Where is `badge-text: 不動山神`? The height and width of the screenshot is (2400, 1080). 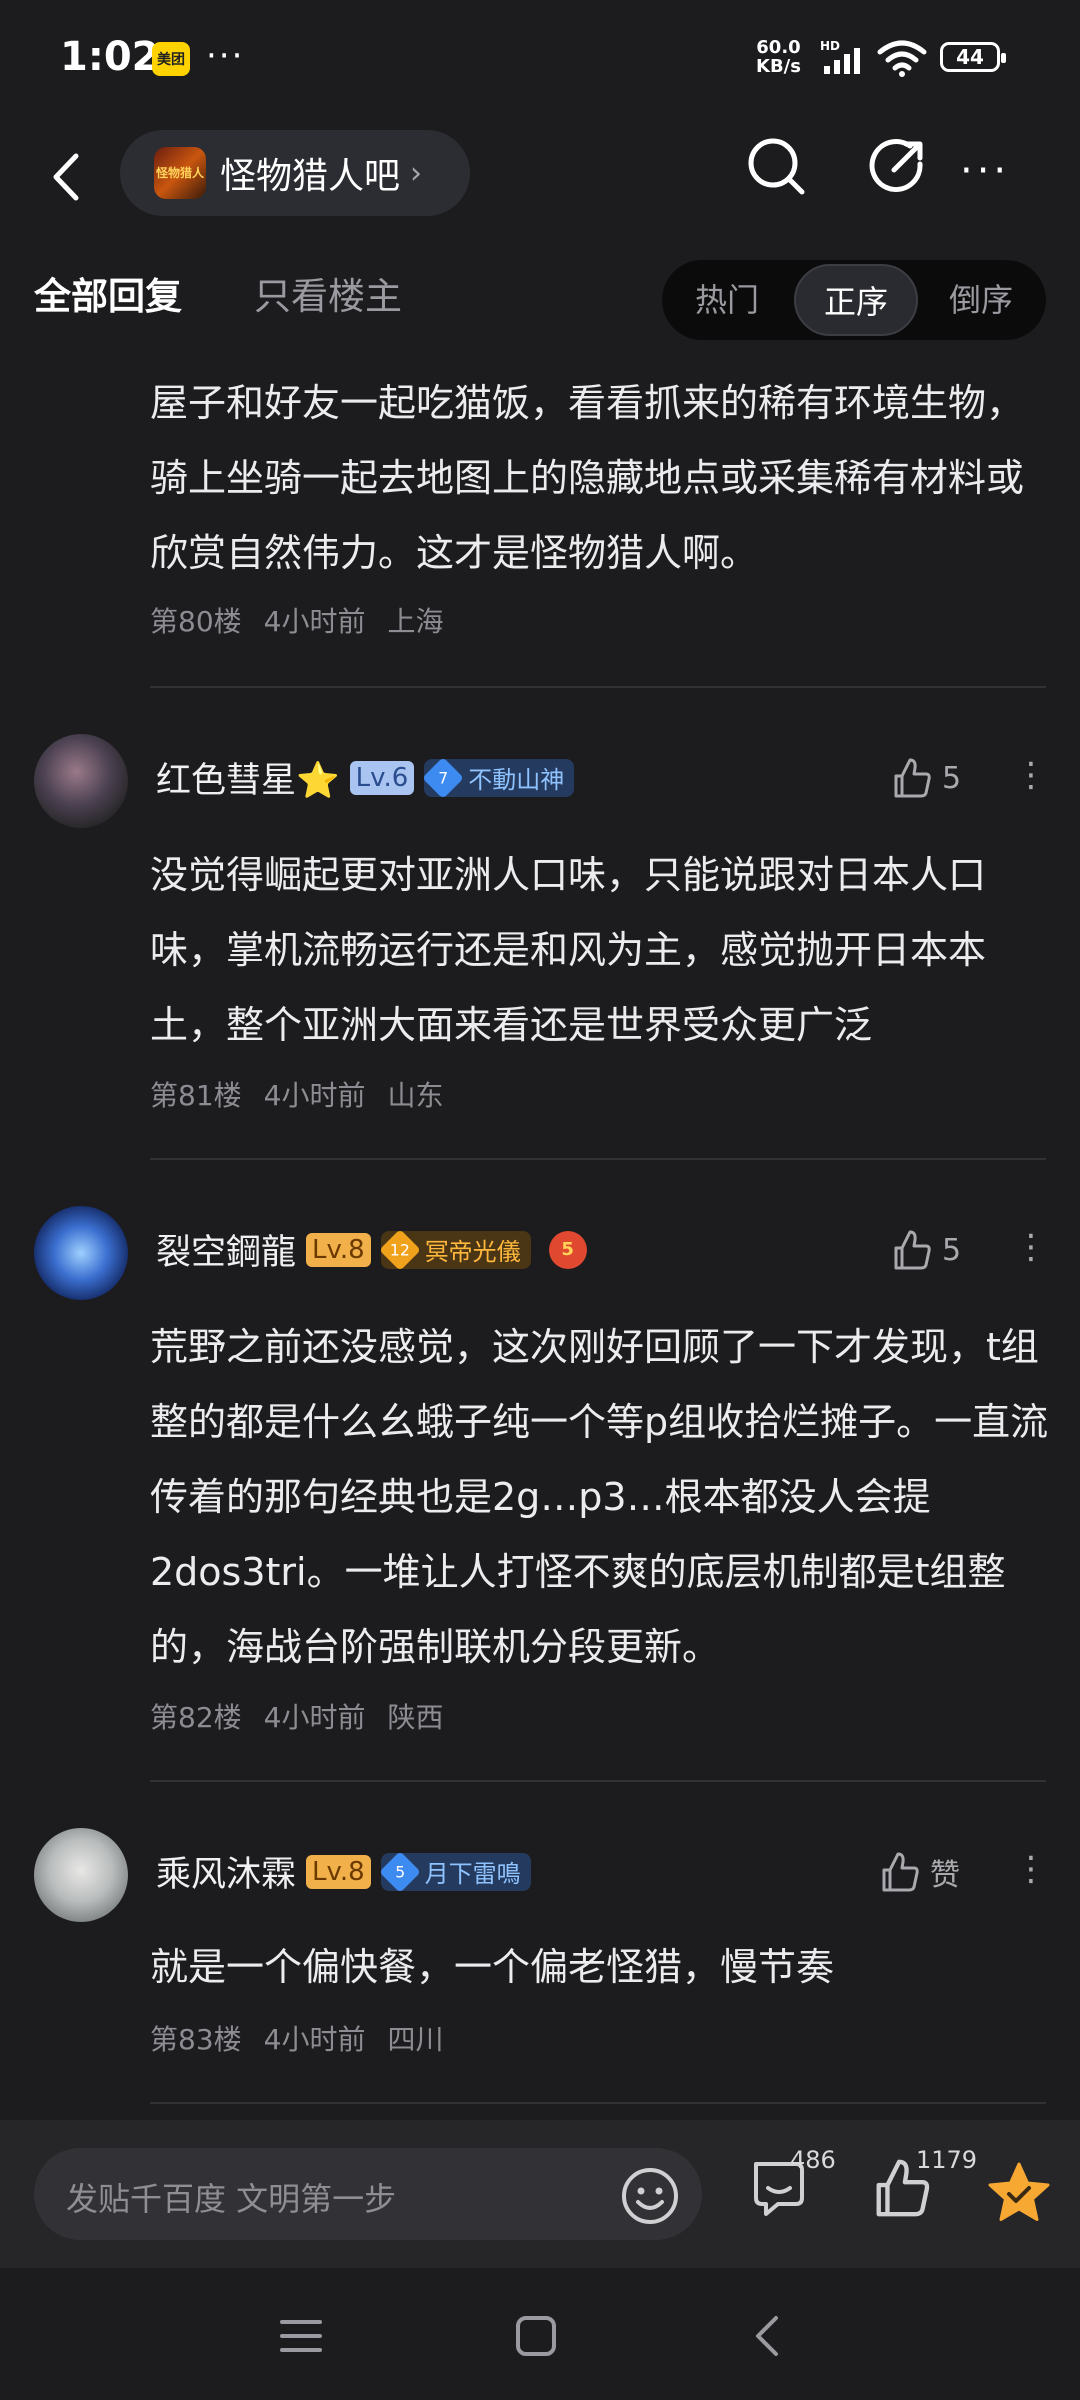
badge-text: 不動山神 is located at coordinates (516, 780).